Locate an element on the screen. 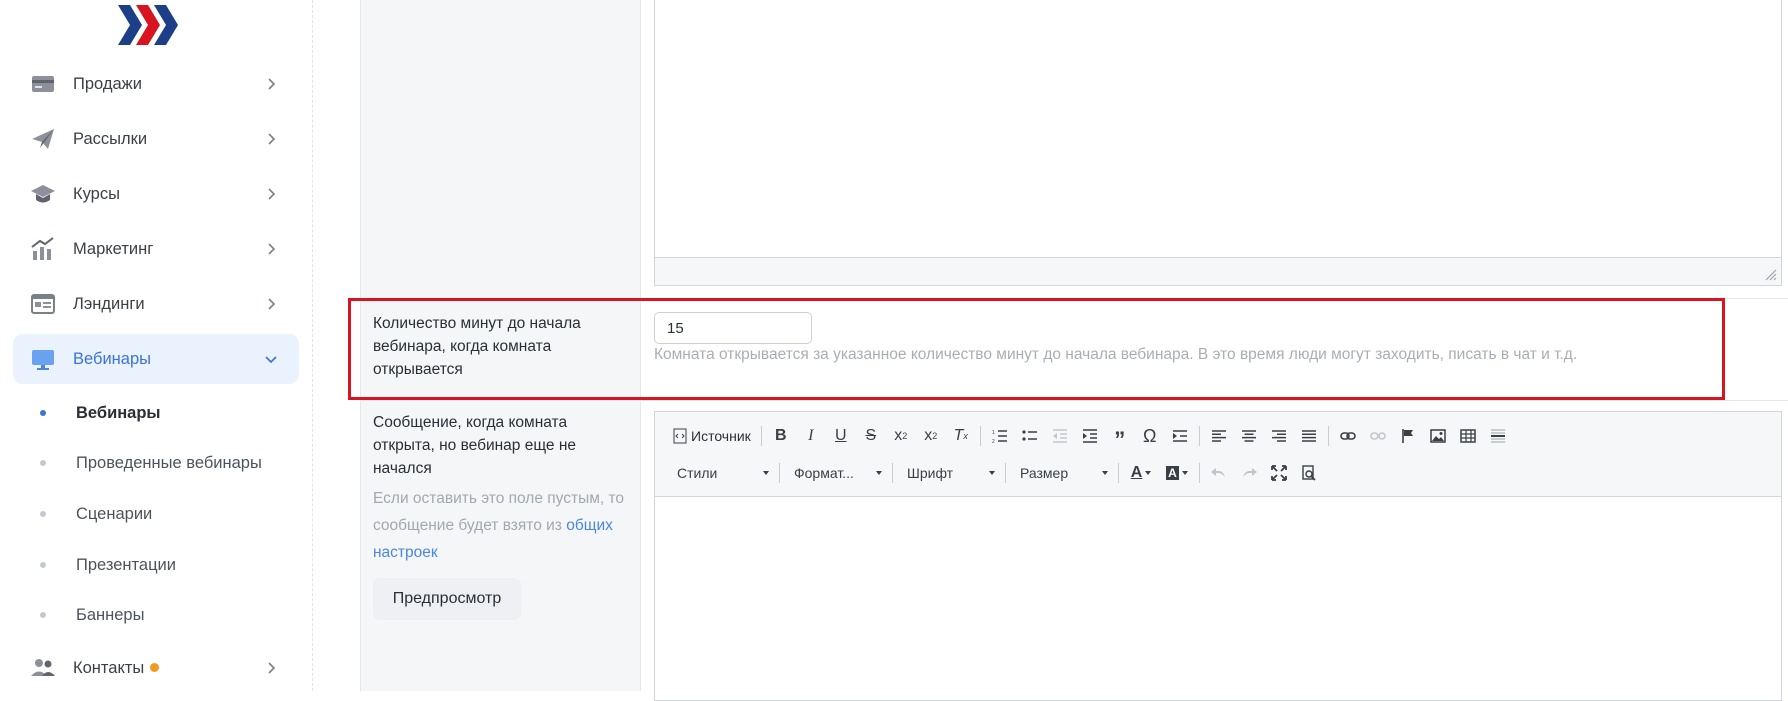  table-icon is located at coordinates (1468, 436).